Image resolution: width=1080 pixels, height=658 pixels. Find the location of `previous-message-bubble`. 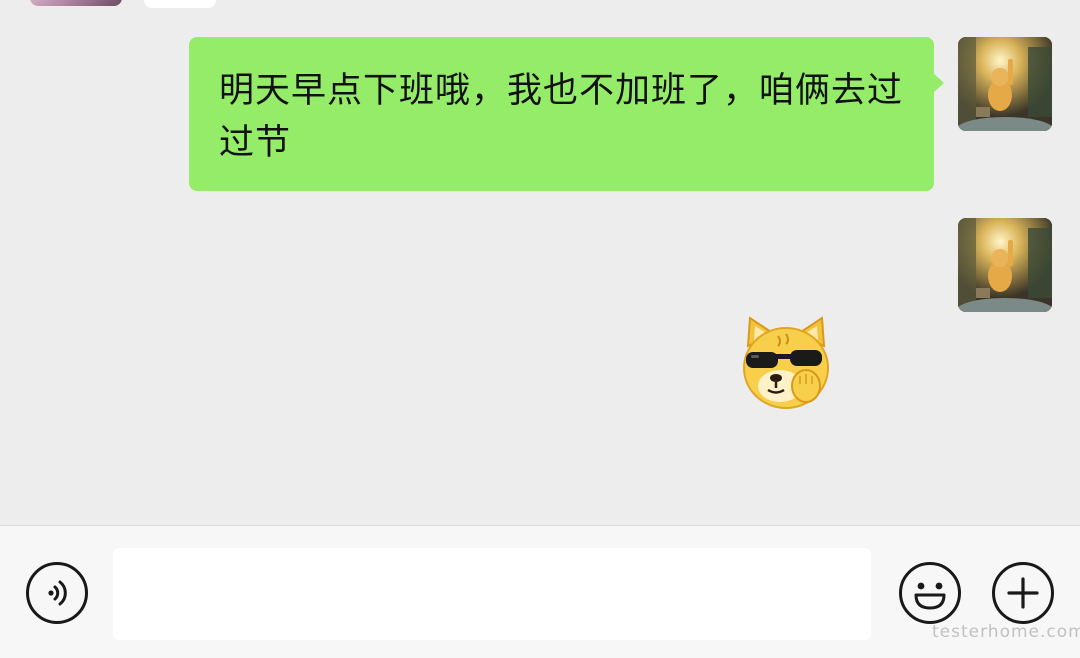

previous-message-bubble is located at coordinates (180, 4).